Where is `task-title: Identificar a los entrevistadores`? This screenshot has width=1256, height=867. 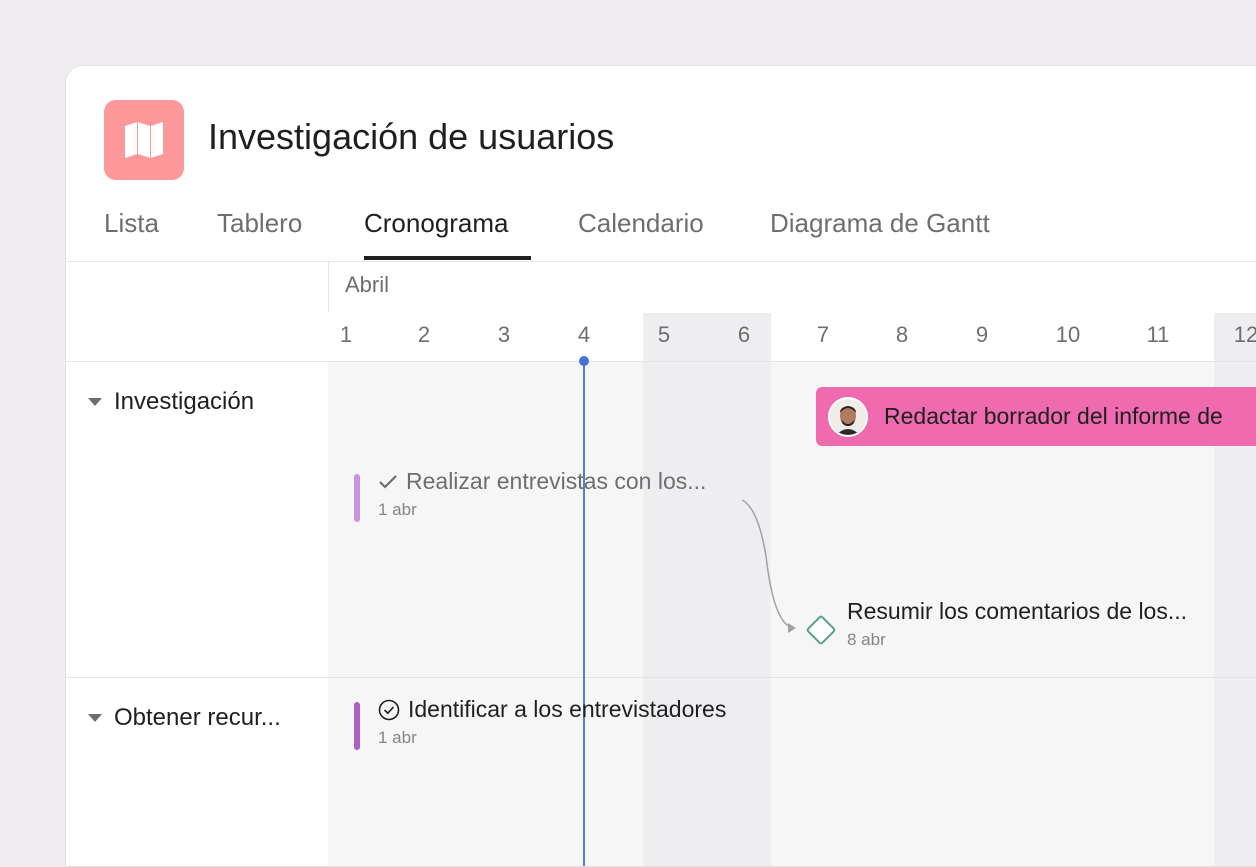 task-title: Identificar a los entrevistadores is located at coordinates (567, 709).